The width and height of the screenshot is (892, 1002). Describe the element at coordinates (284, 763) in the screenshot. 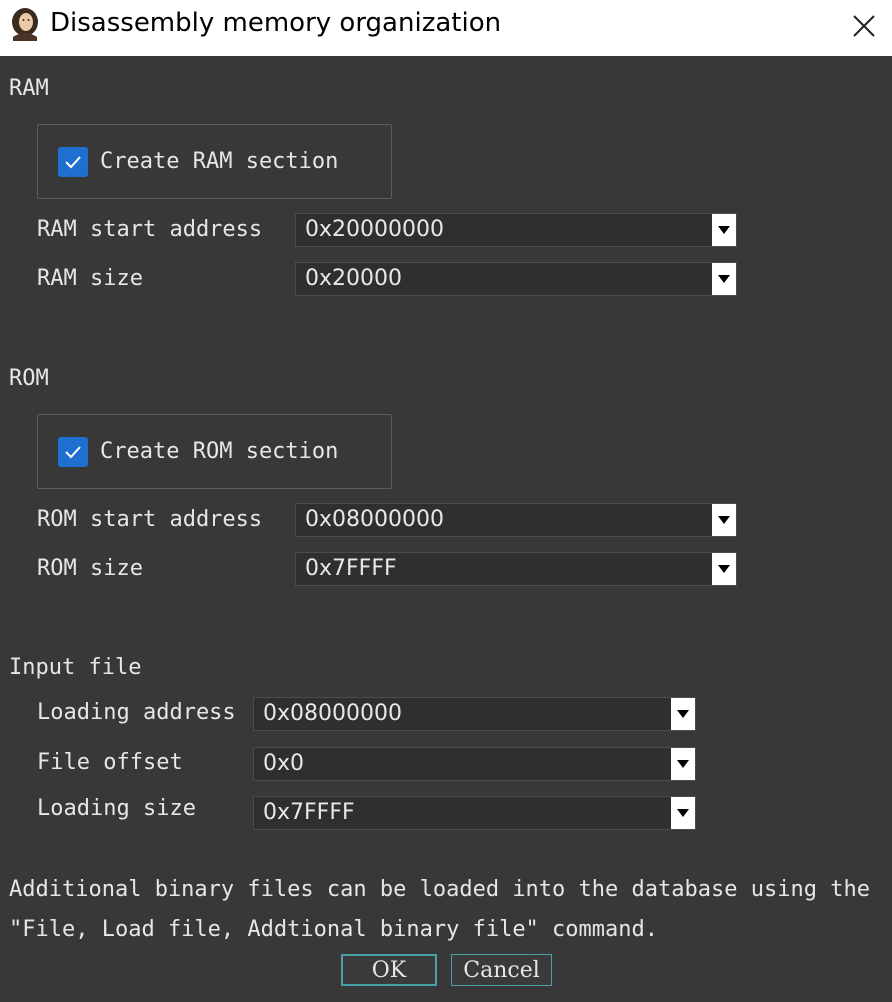

I see `file-offset-value: 0x0` at that location.